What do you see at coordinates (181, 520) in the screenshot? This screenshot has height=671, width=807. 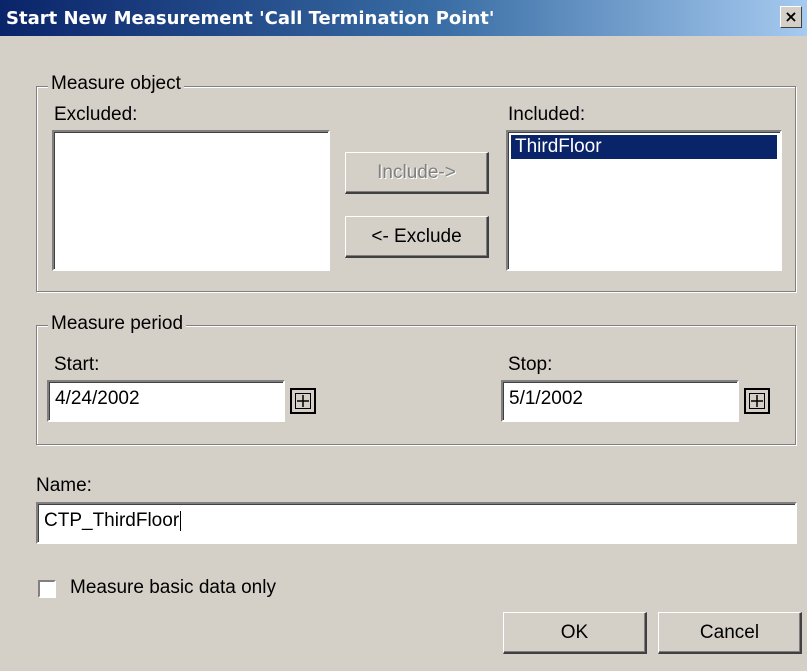 I see `text-caret` at bounding box center [181, 520].